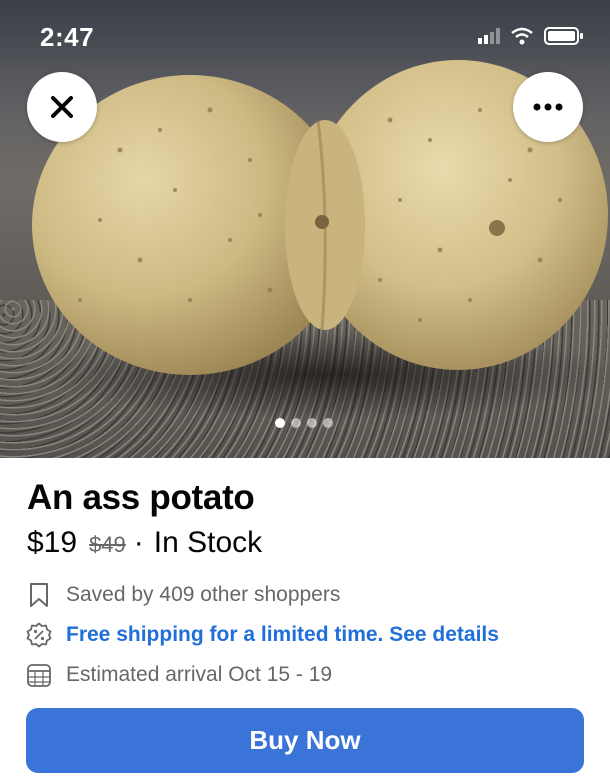  I want to click on availability-status: In Stock, so click(208, 542).